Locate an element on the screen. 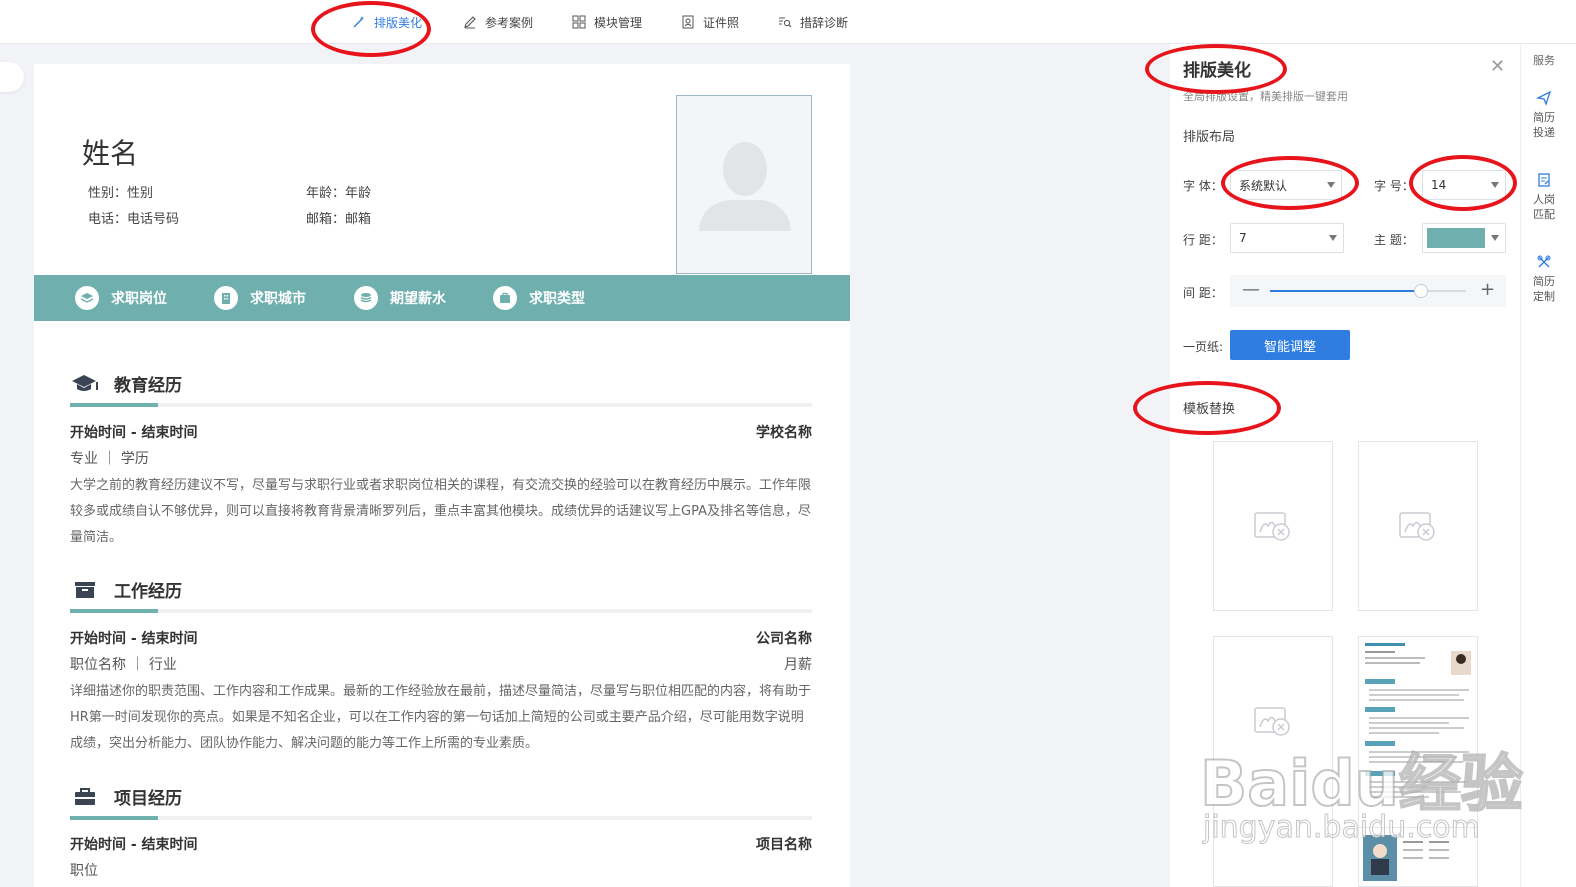  avatar-placeholder-icon is located at coordinates (745, 186).